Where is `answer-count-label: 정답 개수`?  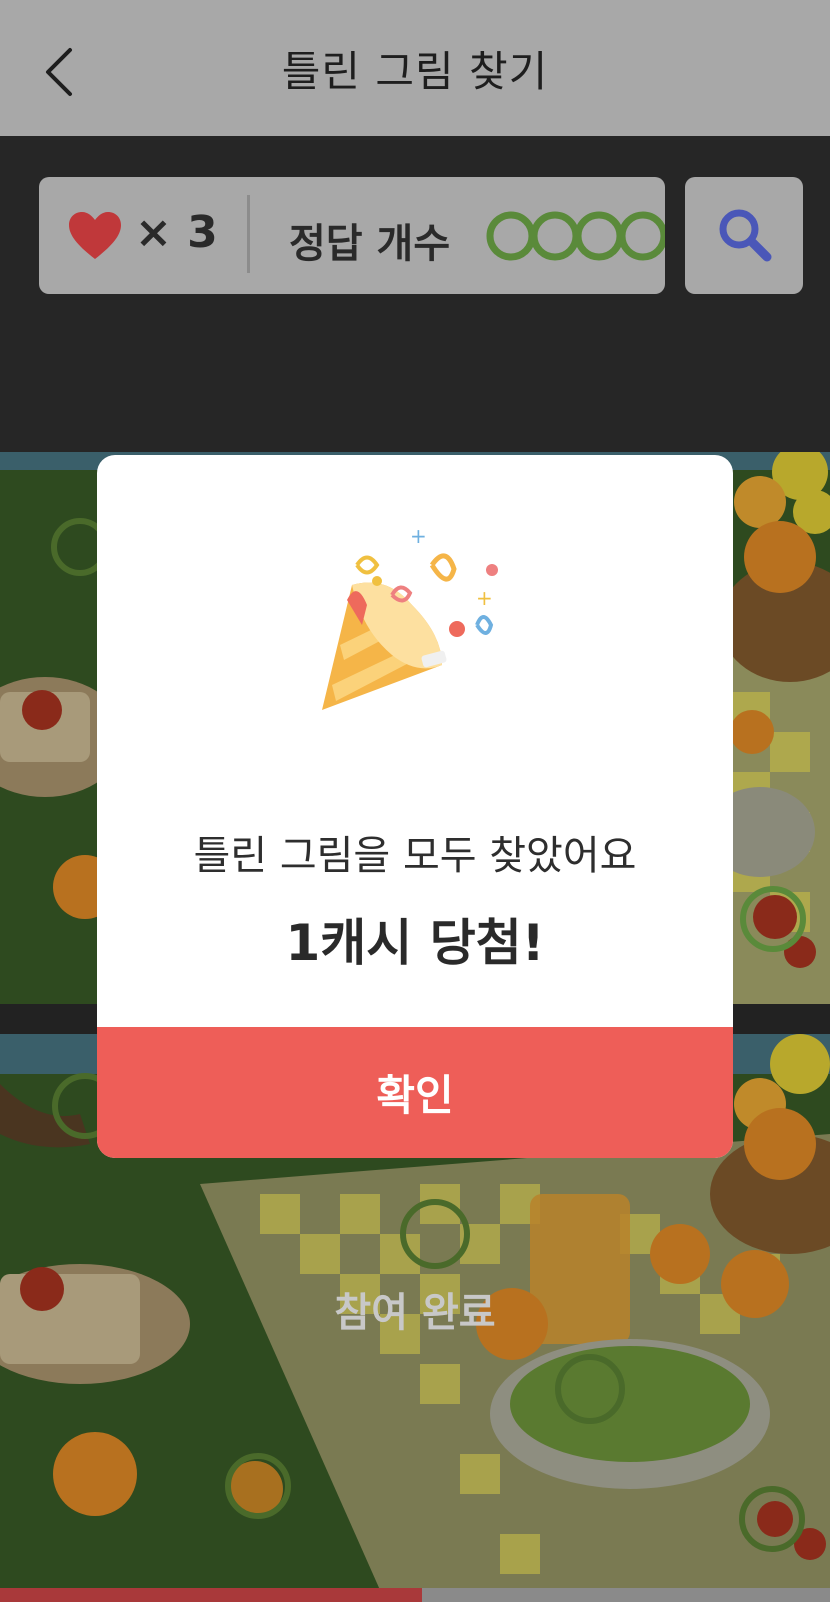 answer-count-label: 정답 개수 is located at coordinates (370, 244).